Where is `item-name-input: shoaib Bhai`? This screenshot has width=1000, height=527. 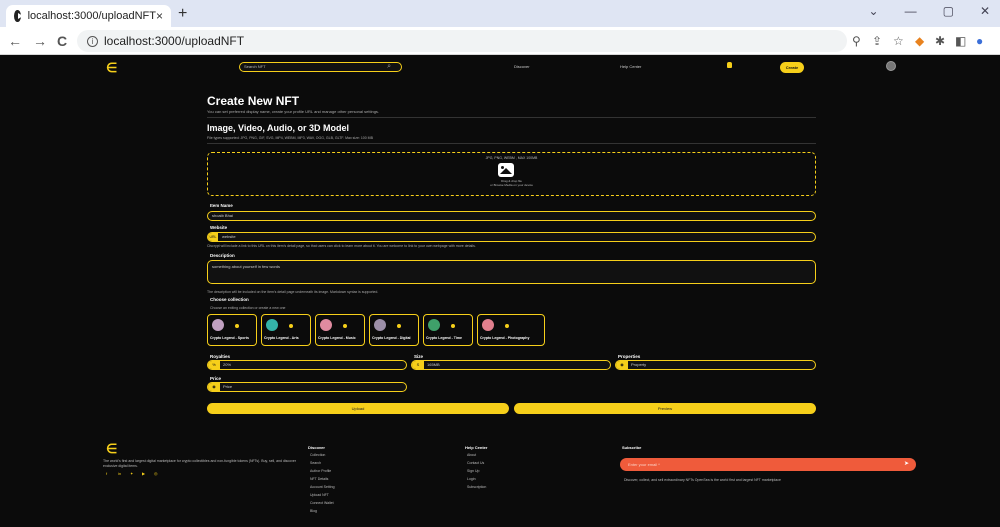
item-name-input: shoaib Bhai is located at coordinates (511, 216).